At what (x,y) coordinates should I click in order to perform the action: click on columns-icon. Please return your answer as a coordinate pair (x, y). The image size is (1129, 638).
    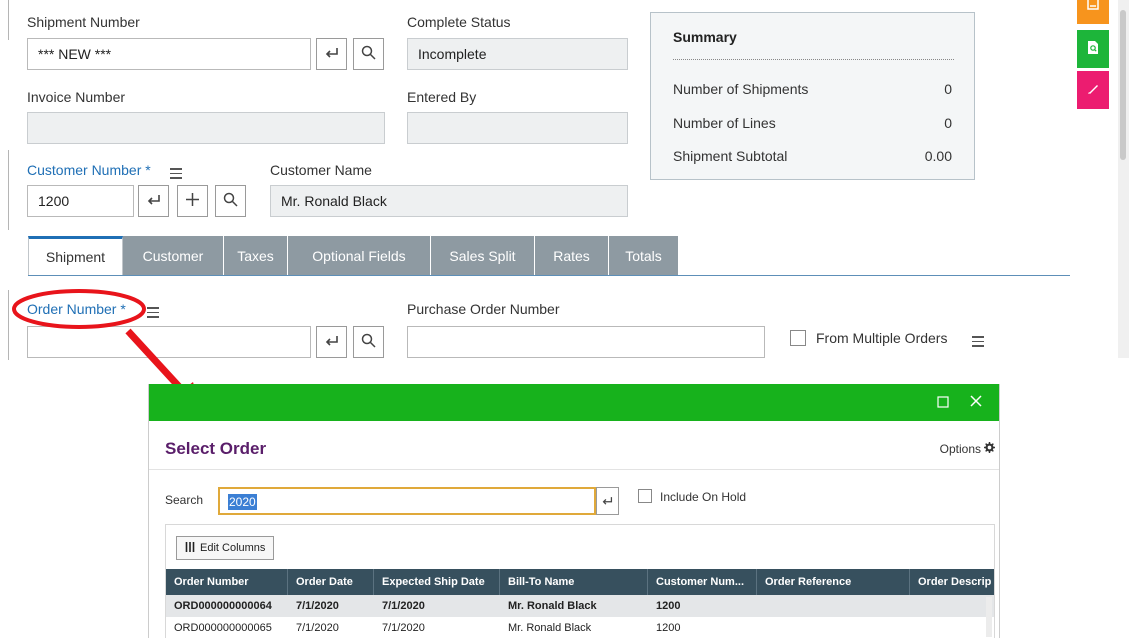
    Looking at the image, I should click on (190, 548).